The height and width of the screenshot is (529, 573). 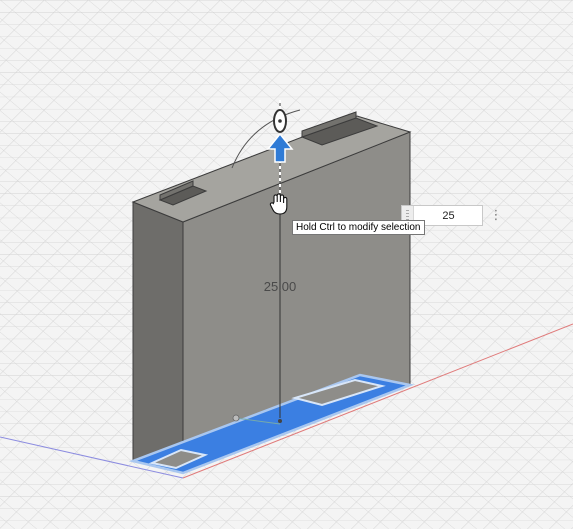 I want to click on tooltip-text: Hold Ctrl to modify selection, so click(x=358, y=227).